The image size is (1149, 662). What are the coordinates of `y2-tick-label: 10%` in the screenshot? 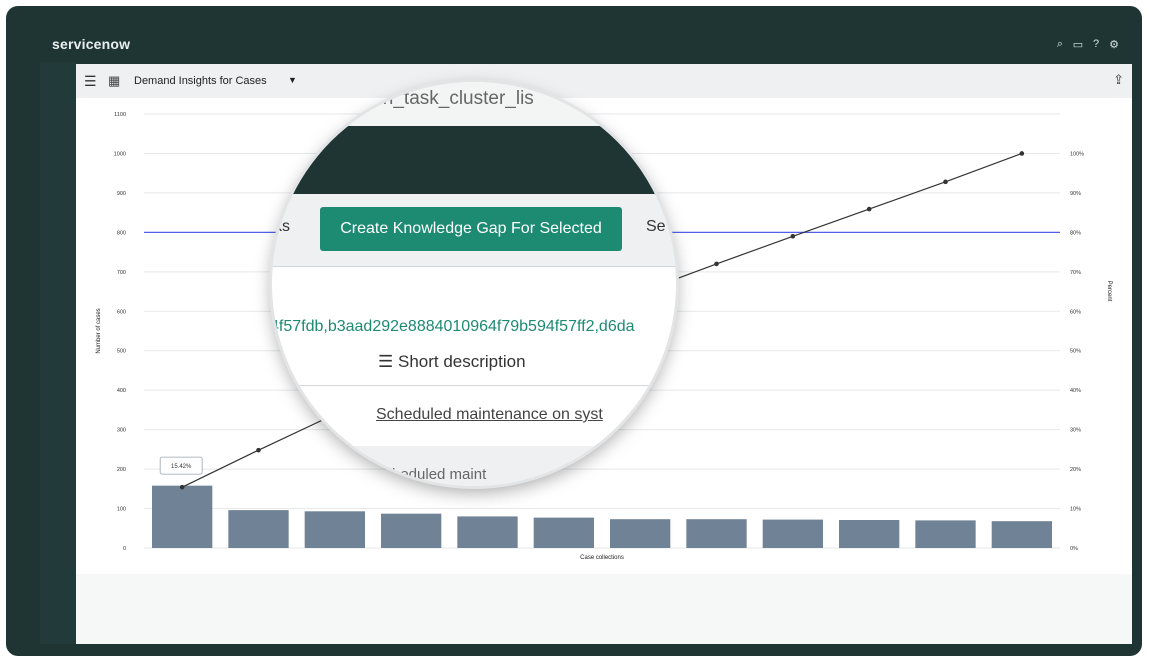 It's located at (1075, 510).